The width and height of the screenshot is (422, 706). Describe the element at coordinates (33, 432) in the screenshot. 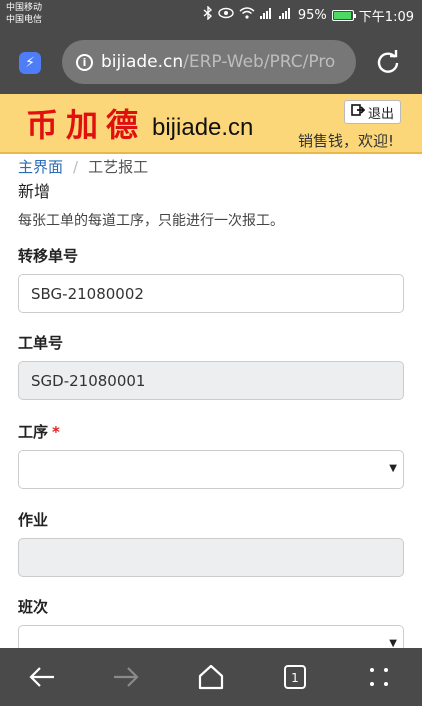

I see `process-label-text: 工序` at that location.